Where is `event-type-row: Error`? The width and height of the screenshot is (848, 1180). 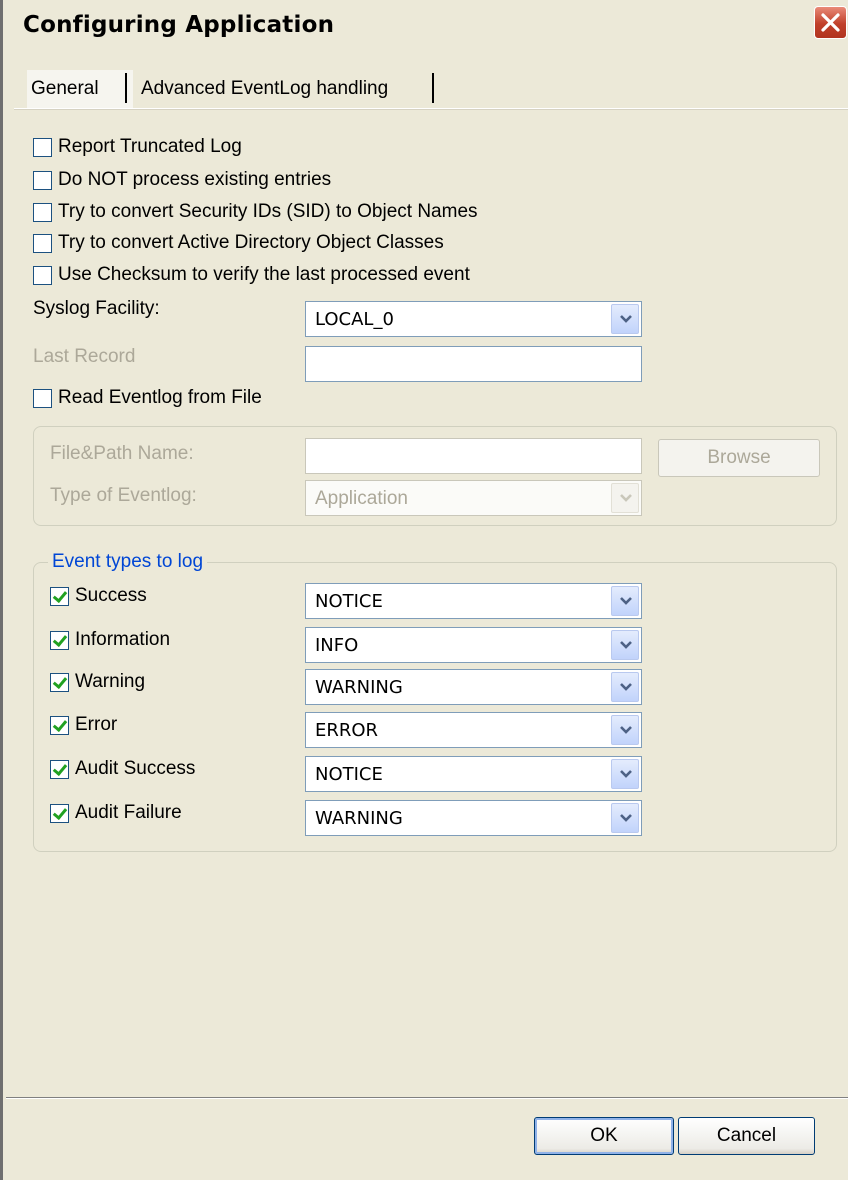
event-type-row: Error is located at coordinates (83, 725).